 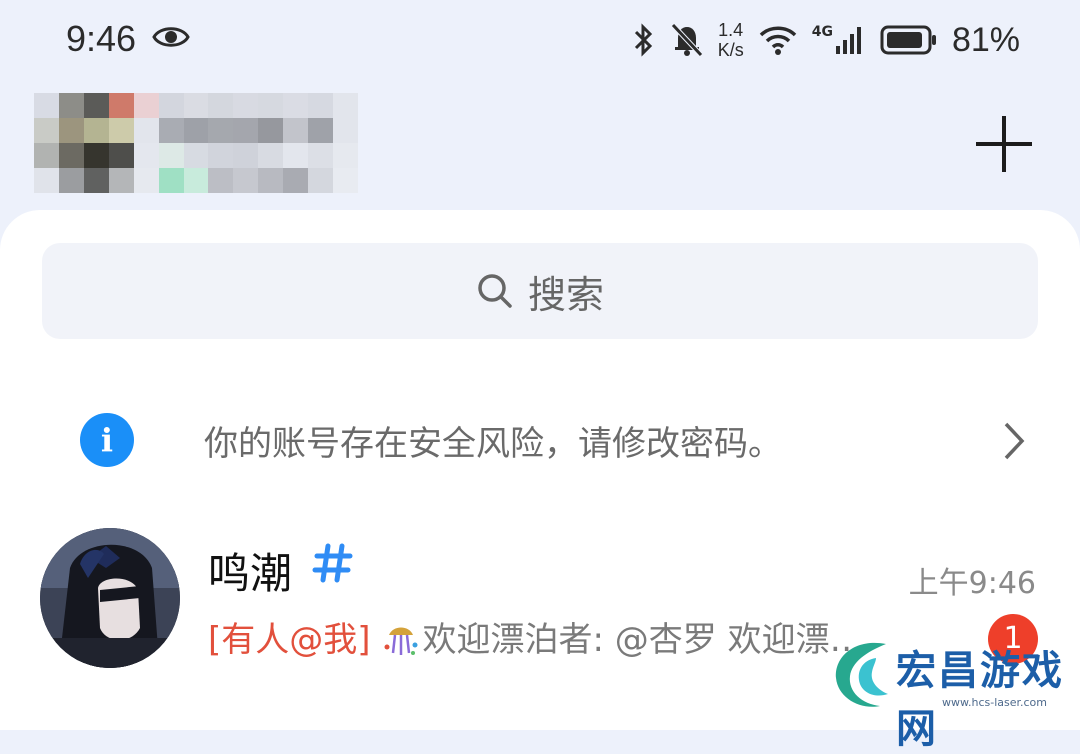 What do you see at coordinates (908, 40) in the screenshot?
I see `battery-icon` at bounding box center [908, 40].